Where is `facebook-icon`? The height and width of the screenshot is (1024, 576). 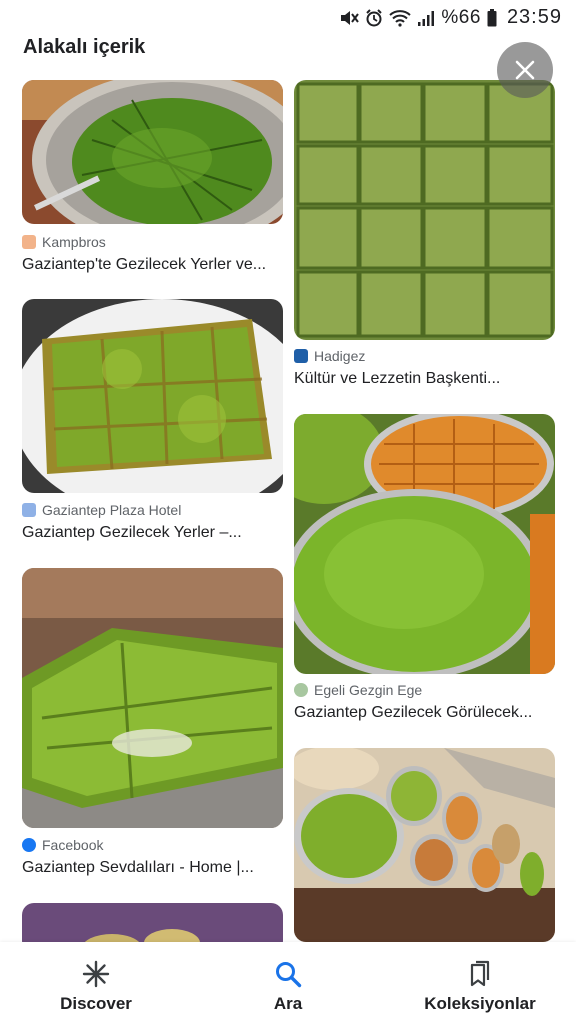
facebook-icon is located at coordinates (29, 845).